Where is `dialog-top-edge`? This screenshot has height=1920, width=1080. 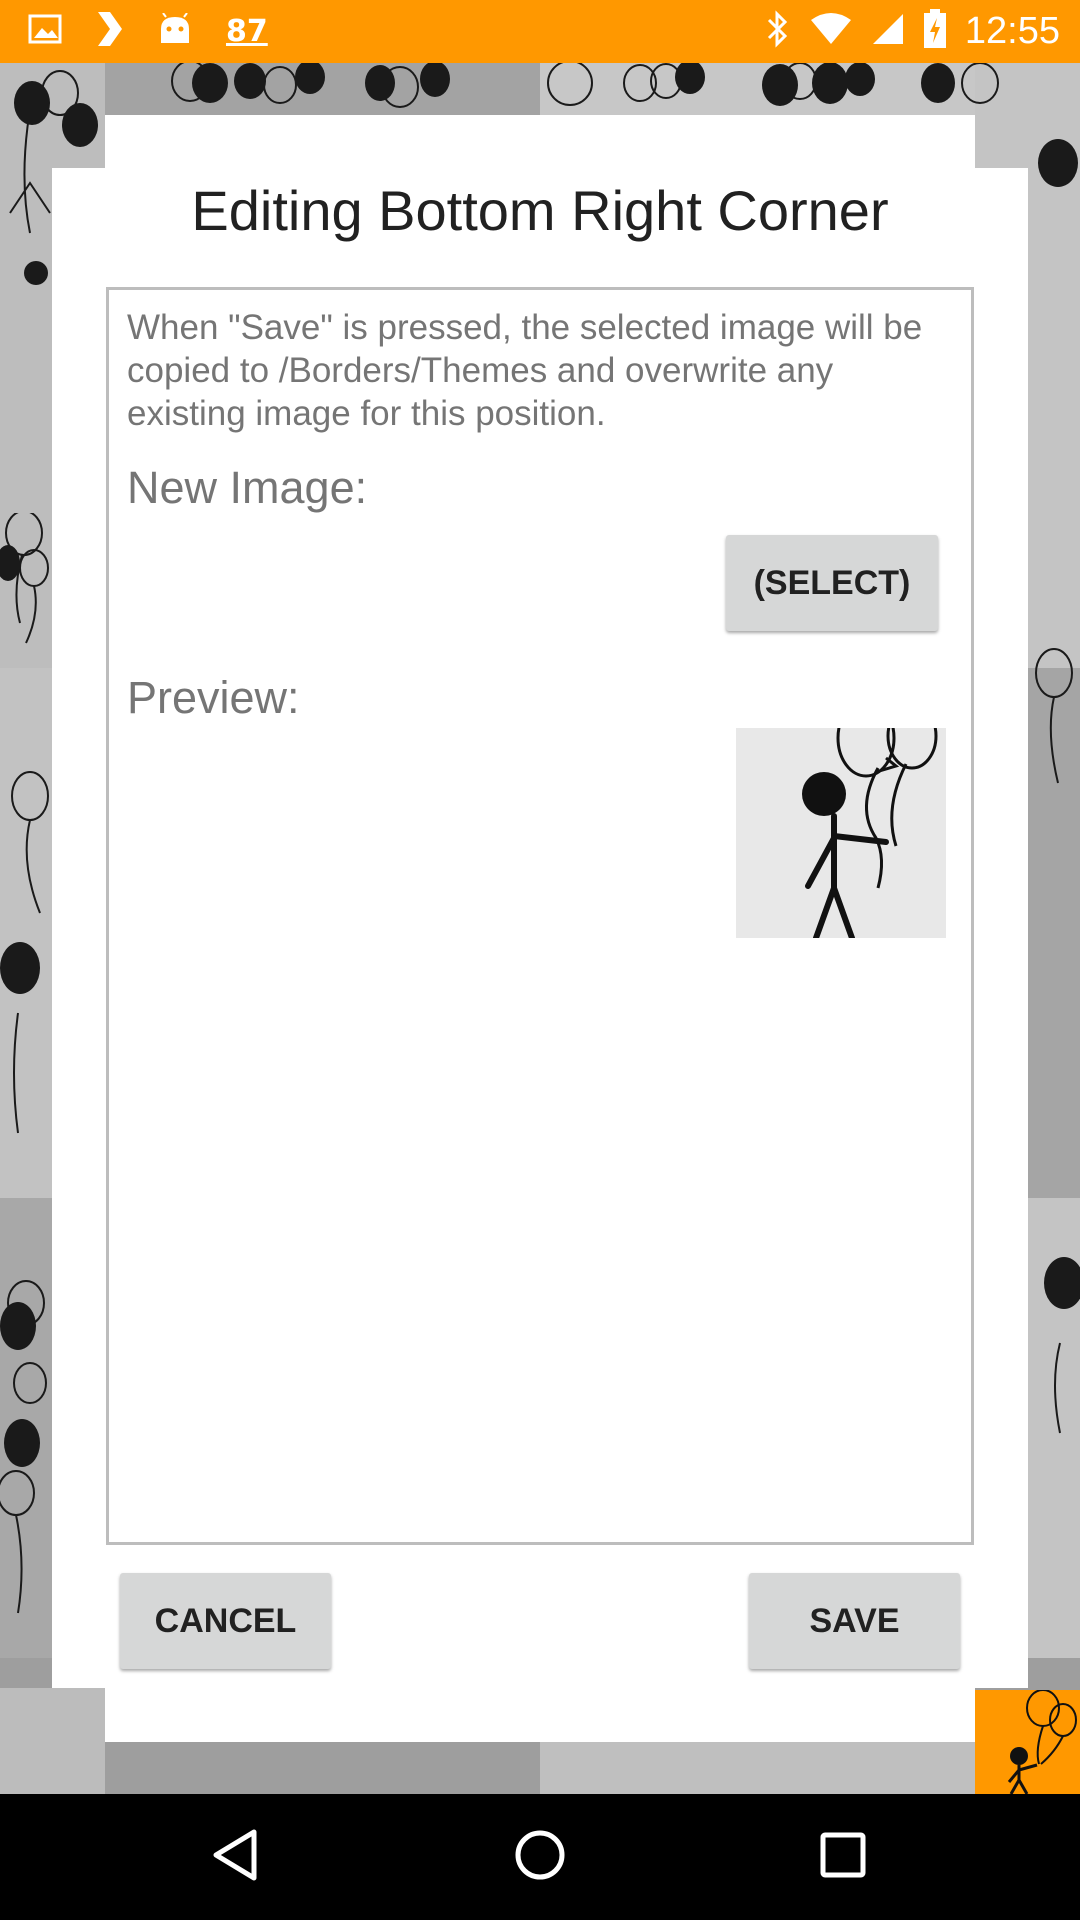 dialog-top-edge is located at coordinates (540, 145).